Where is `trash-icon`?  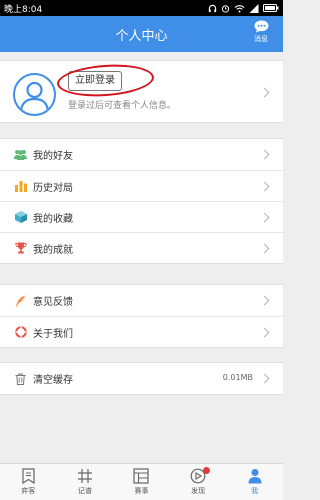 trash-icon is located at coordinates (20, 378).